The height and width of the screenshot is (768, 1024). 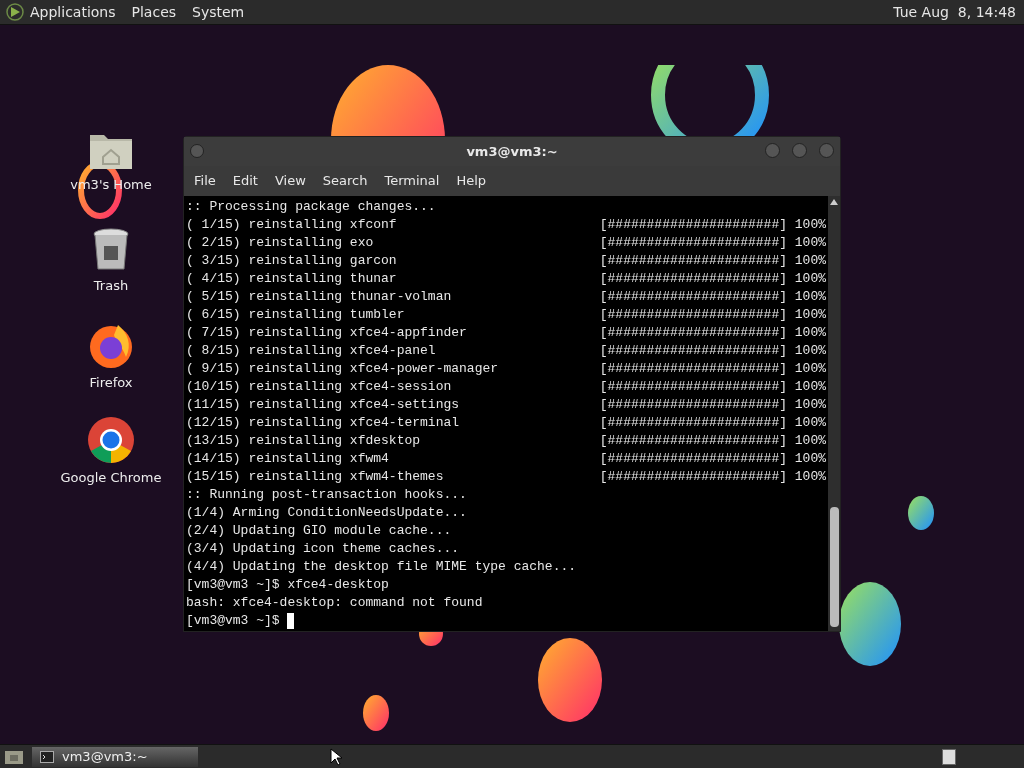 What do you see at coordinates (512, 151) in the screenshot?
I see `window-title: vm3@vm3:~` at bounding box center [512, 151].